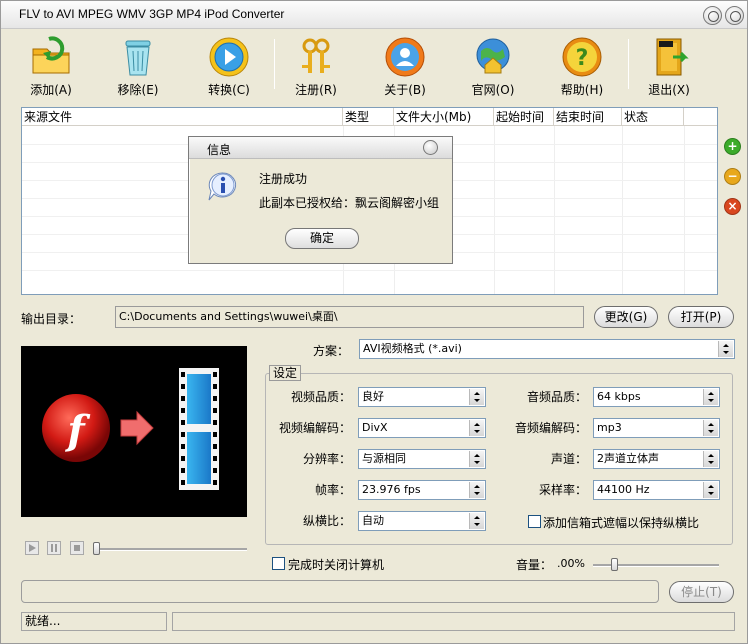 The image size is (754, 644). Describe the element at coordinates (712, 15) in the screenshot. I see `minimize-button` at that location.